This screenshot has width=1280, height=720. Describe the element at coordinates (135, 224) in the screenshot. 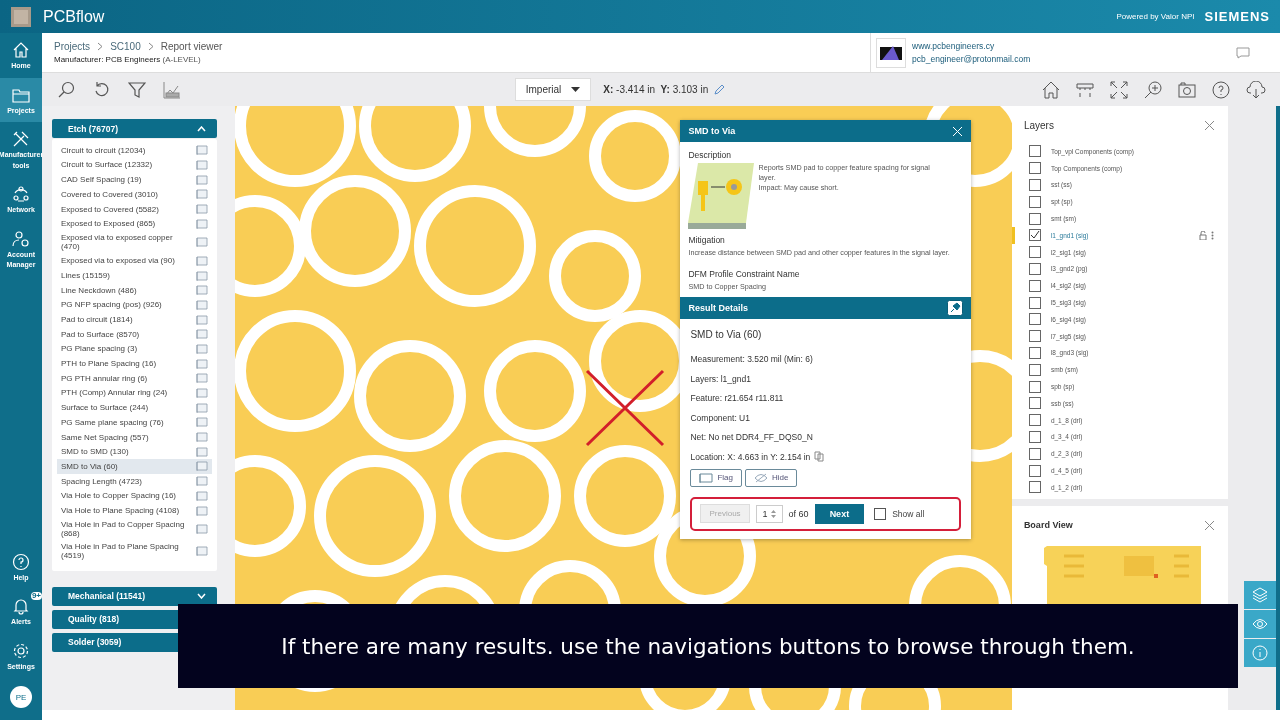

I see `check-list-item: Exposed to Exposed (865)` at that location.